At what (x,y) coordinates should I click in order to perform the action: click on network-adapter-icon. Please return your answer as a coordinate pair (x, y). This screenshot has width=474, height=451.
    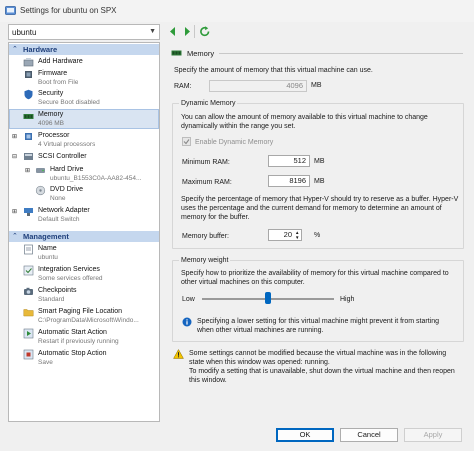
    Looking at the image, I should click on (28, 212).